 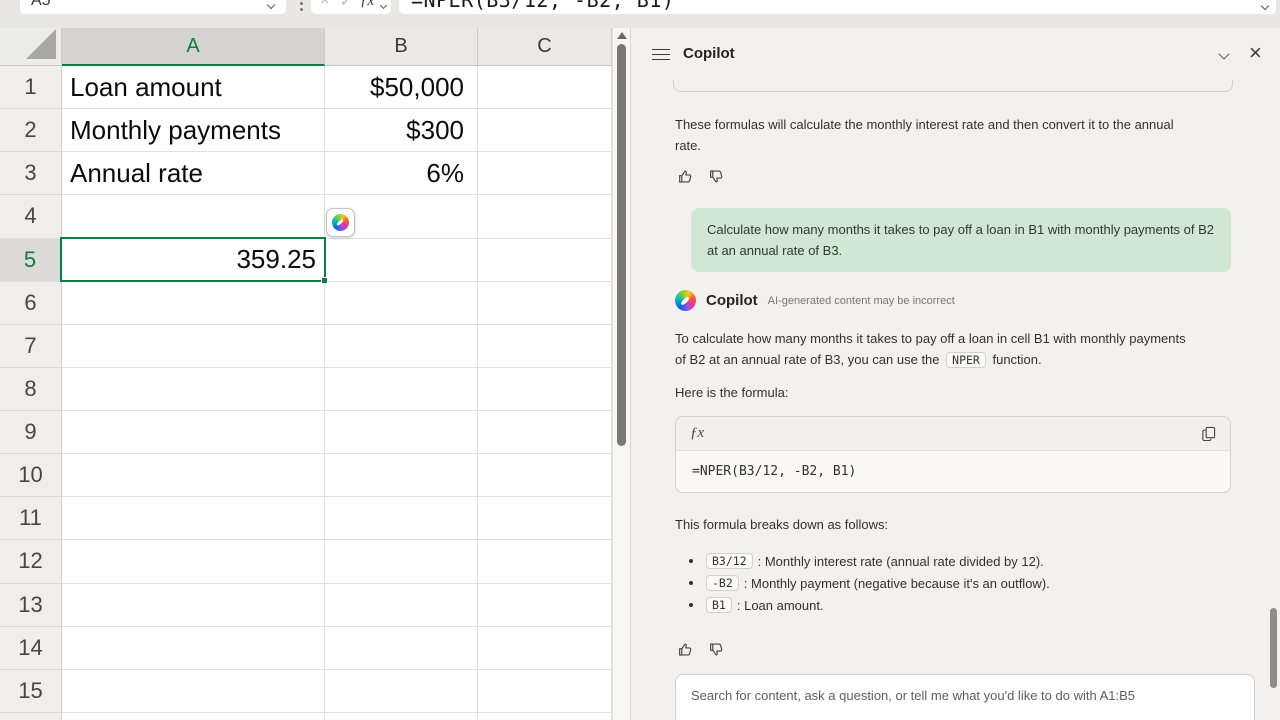 What do you see at coordinates (837, 7) in the screenshot?
I see `formula-bar-input: =NPER(B3/12, -B2, B1)` at bounding box center [837, 7].